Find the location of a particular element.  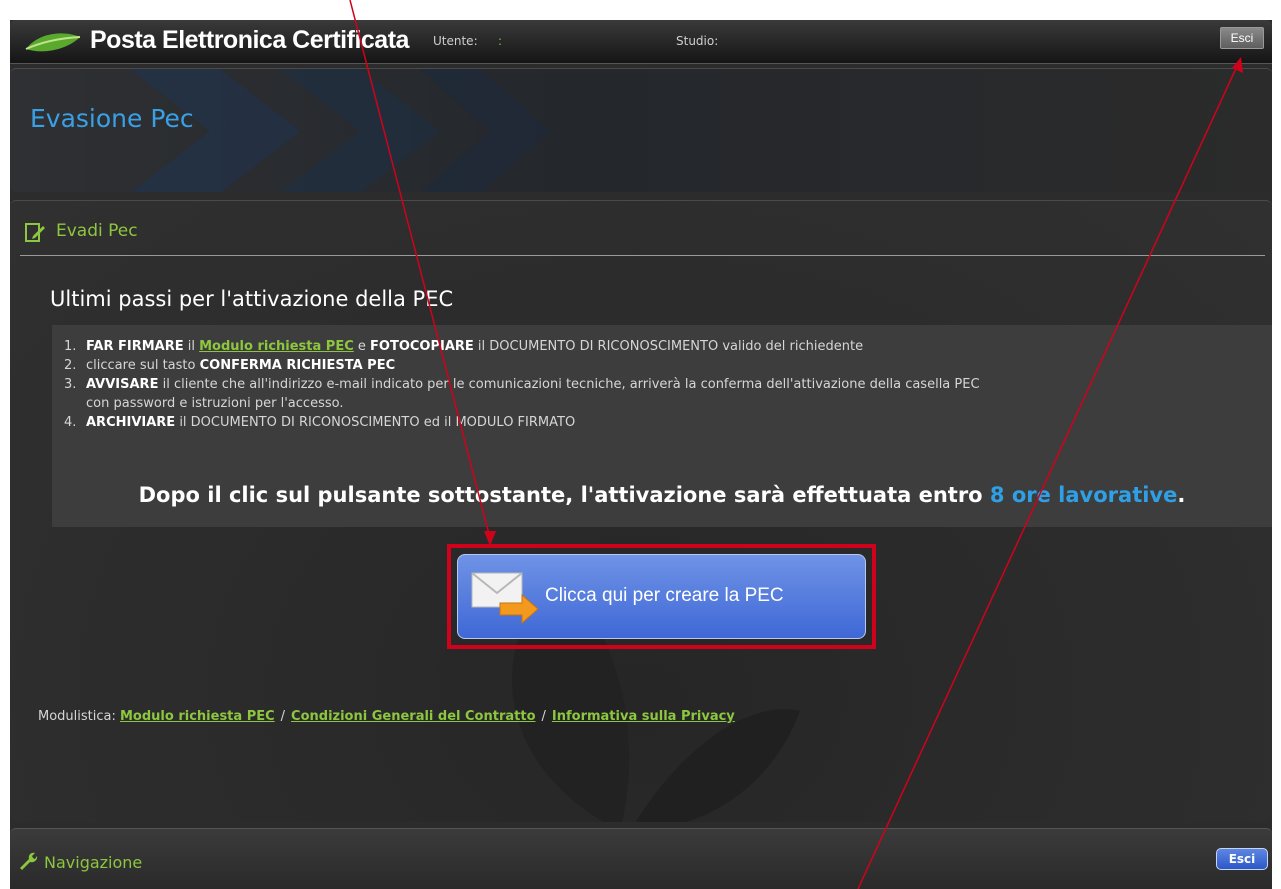

edit-document-icon is located at coordinates (35, 232).